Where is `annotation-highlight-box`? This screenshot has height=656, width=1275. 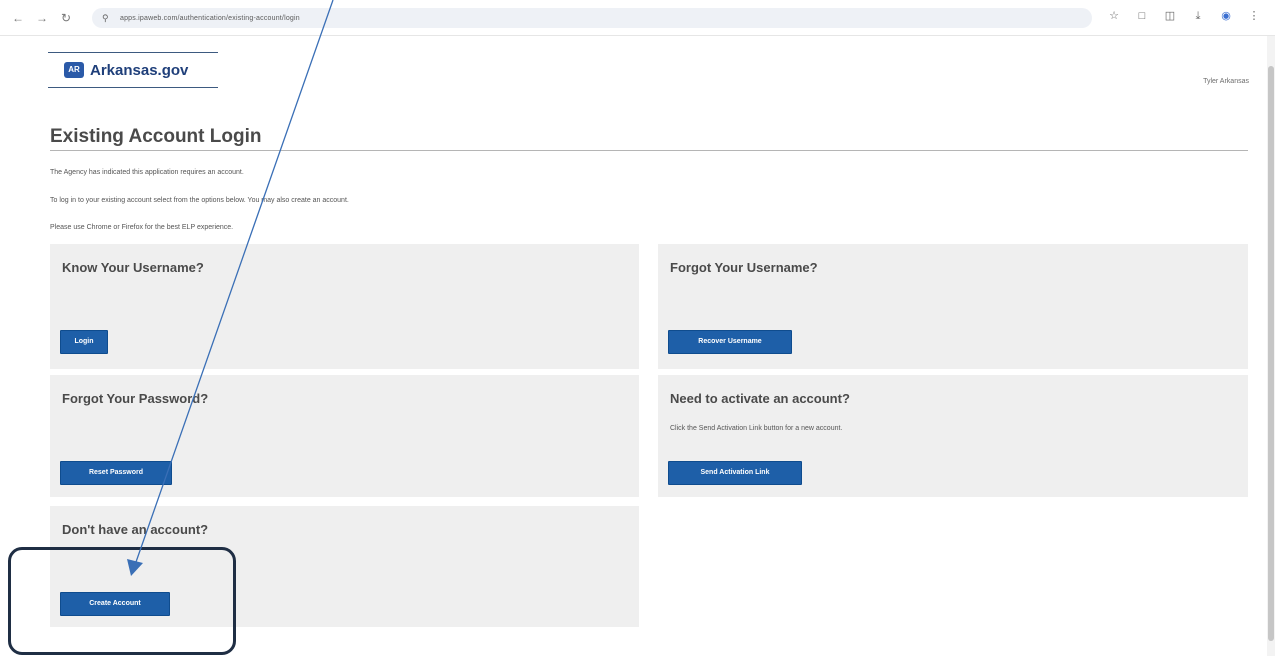
annotation-highlight-box is located at coordinates (122, 601).